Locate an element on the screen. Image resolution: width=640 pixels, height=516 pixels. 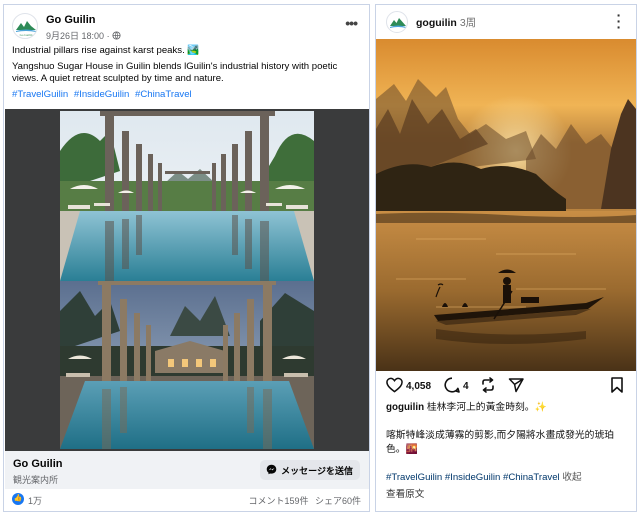
bookmark-icon is located at coordinates (617, 386).